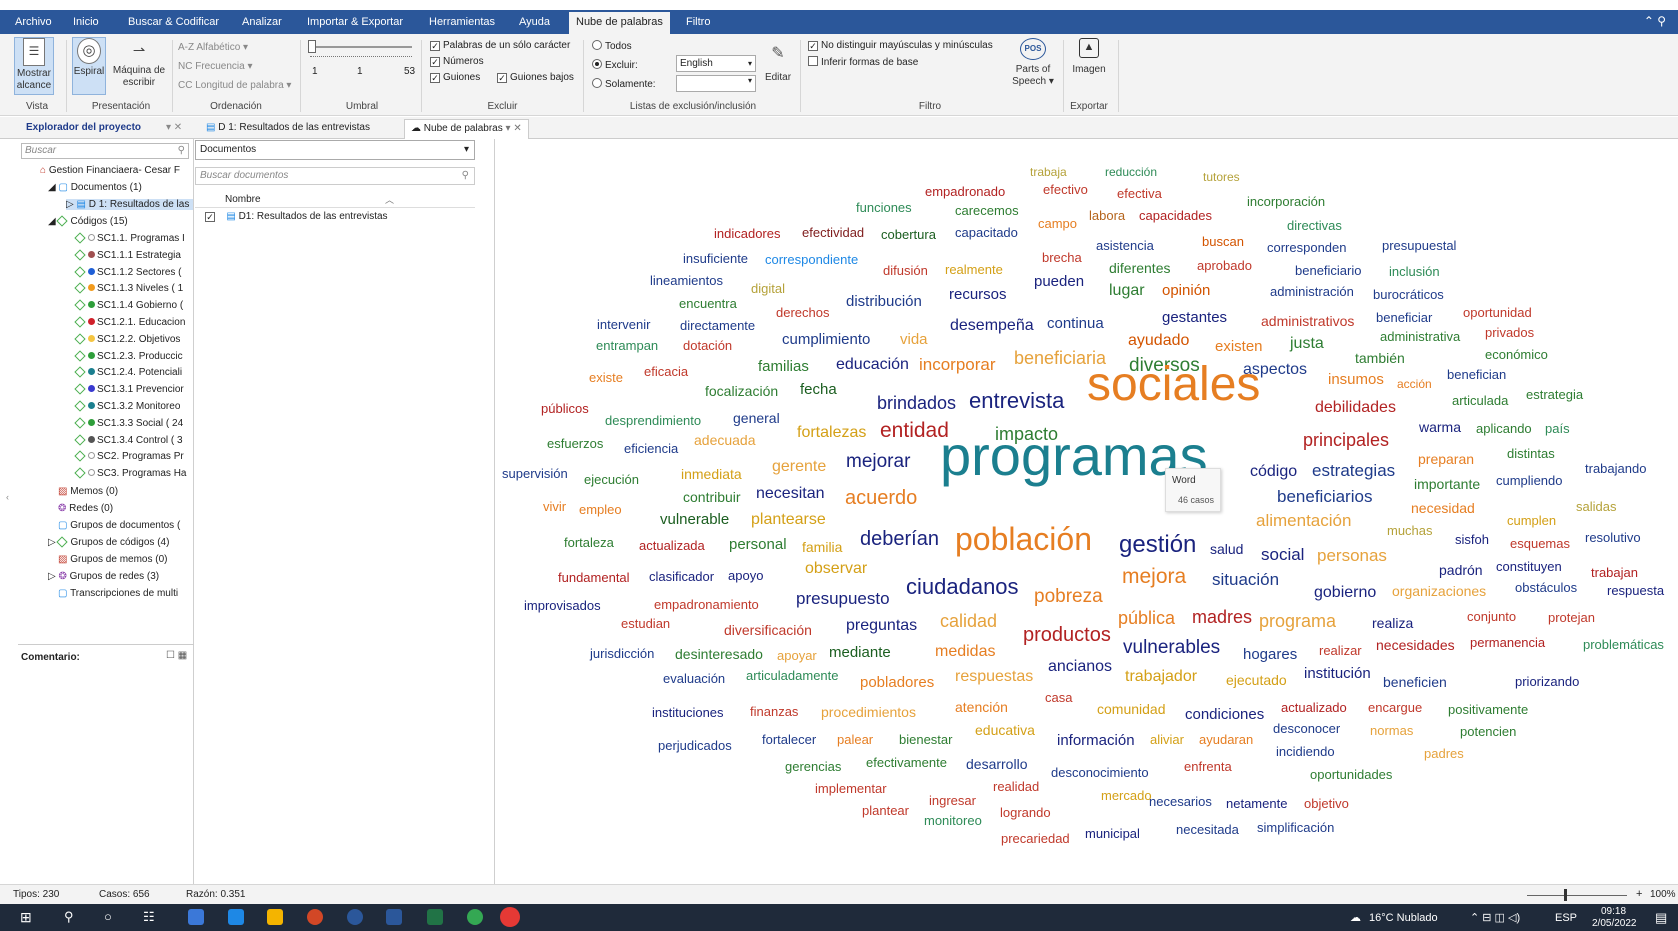 Image resolution: width=1678 pixels, height=931 pixels. I want to click on cloud-word: plantear, so click(885, 810).